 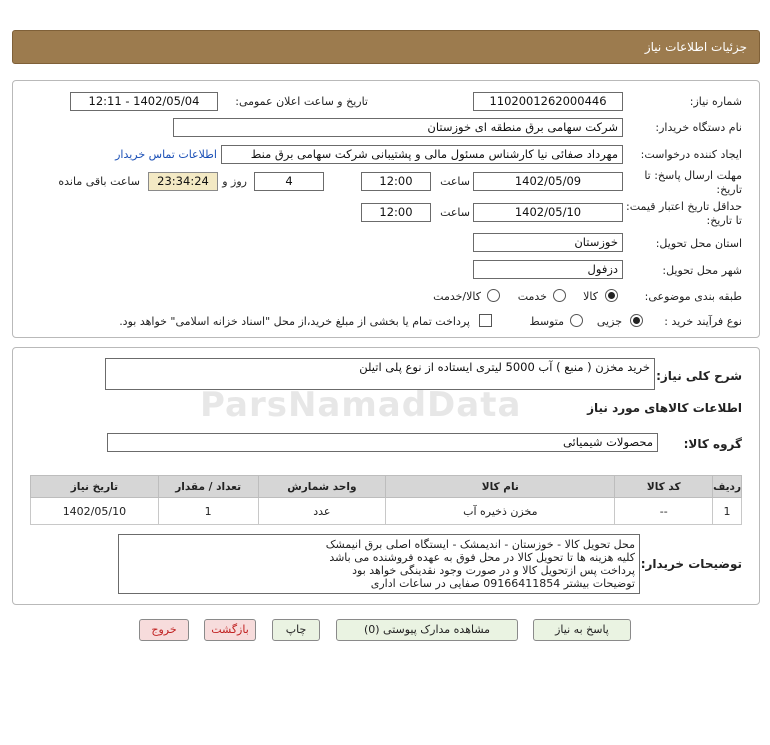 What do you see at coordinates (698, 127) in the screenshot?
I see `buyer-org-label: نام دستگاه خریدار:` at bounding box center [698, 127].